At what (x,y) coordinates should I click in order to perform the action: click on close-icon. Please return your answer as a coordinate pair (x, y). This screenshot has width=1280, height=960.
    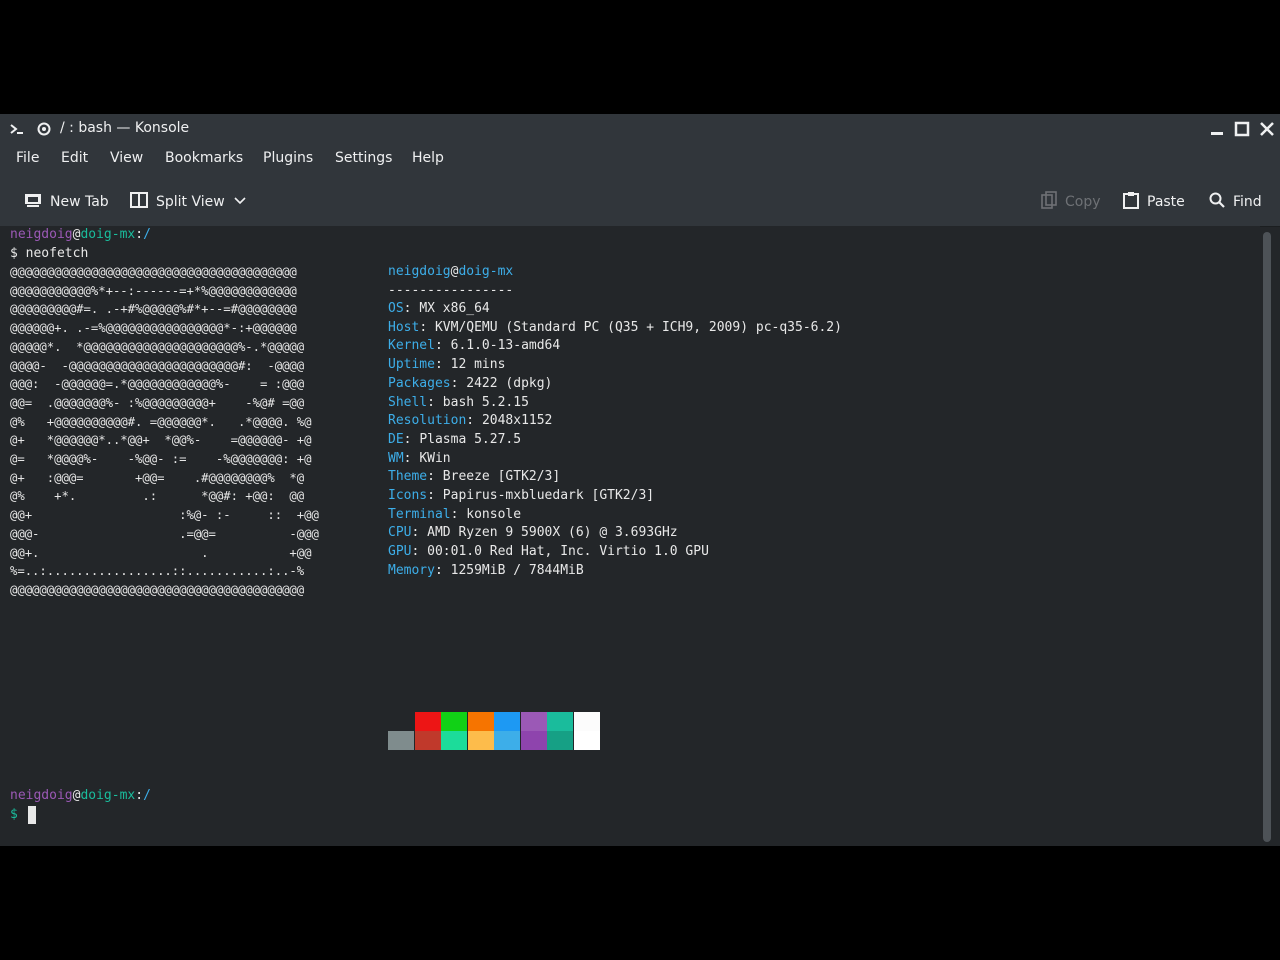
    Looking at the image, I should click on (1267, 129).